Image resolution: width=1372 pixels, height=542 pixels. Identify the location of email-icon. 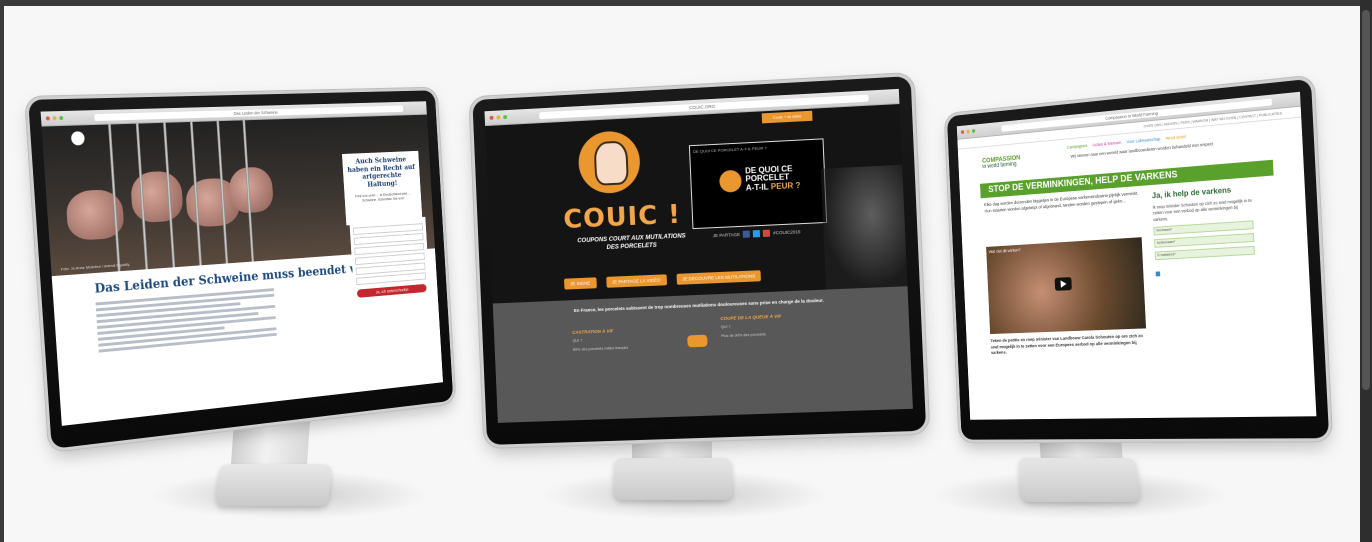
(767, 233).